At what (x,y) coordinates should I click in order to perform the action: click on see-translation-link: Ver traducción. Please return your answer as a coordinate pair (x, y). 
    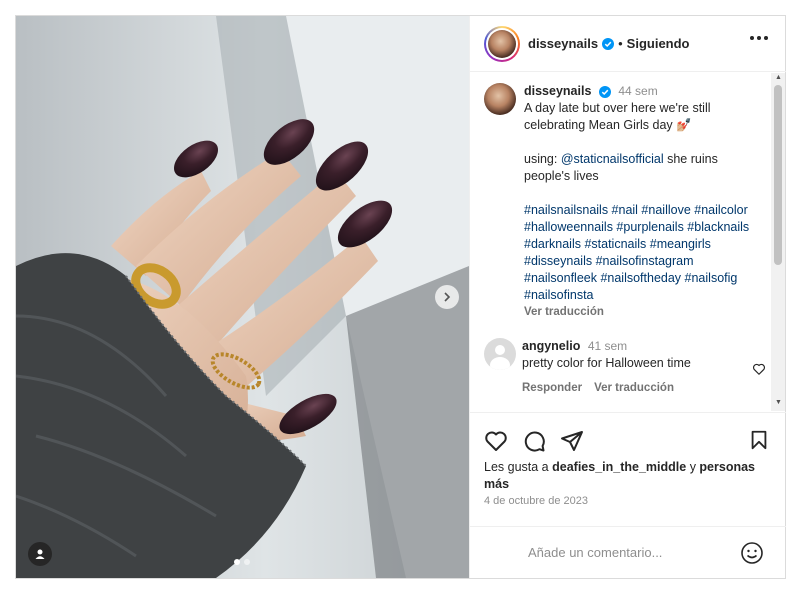
    Looking at the image, I should click on (643, 312).